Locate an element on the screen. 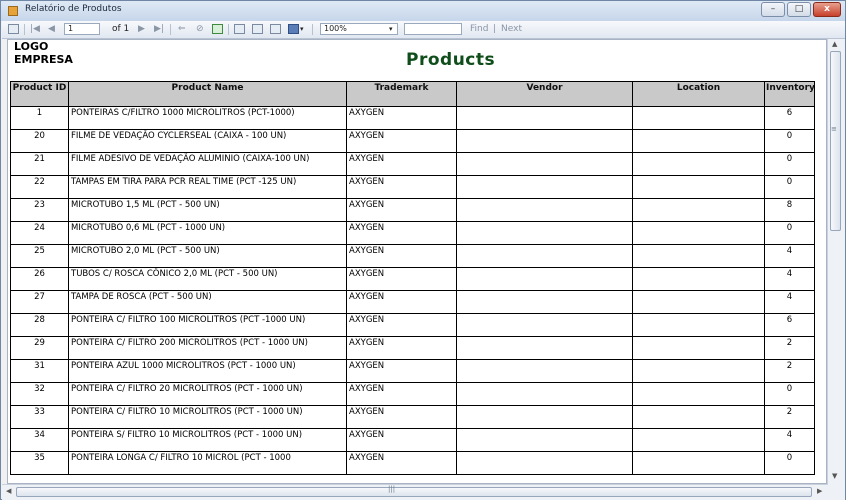 This screenshot has height=500, width=846. inventory-cell: 6 is located at coordinates (789, 118).